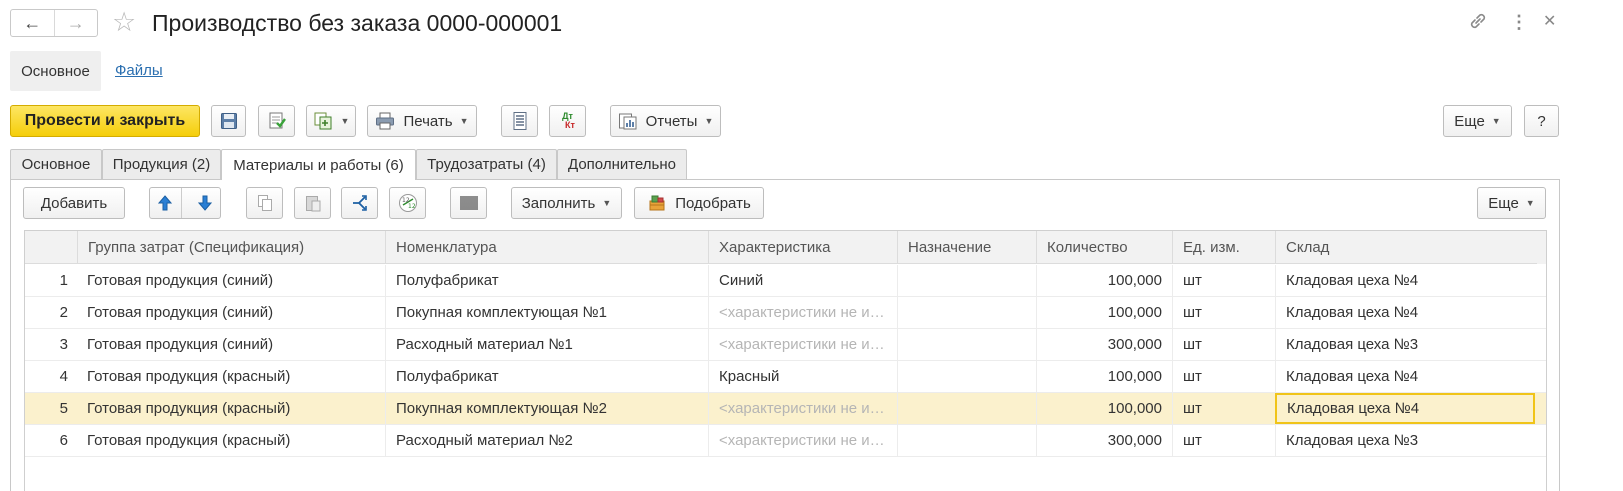  Describe the element at coordinates (312, 203) in the screenshot. I see `paste-row-button` at that location.